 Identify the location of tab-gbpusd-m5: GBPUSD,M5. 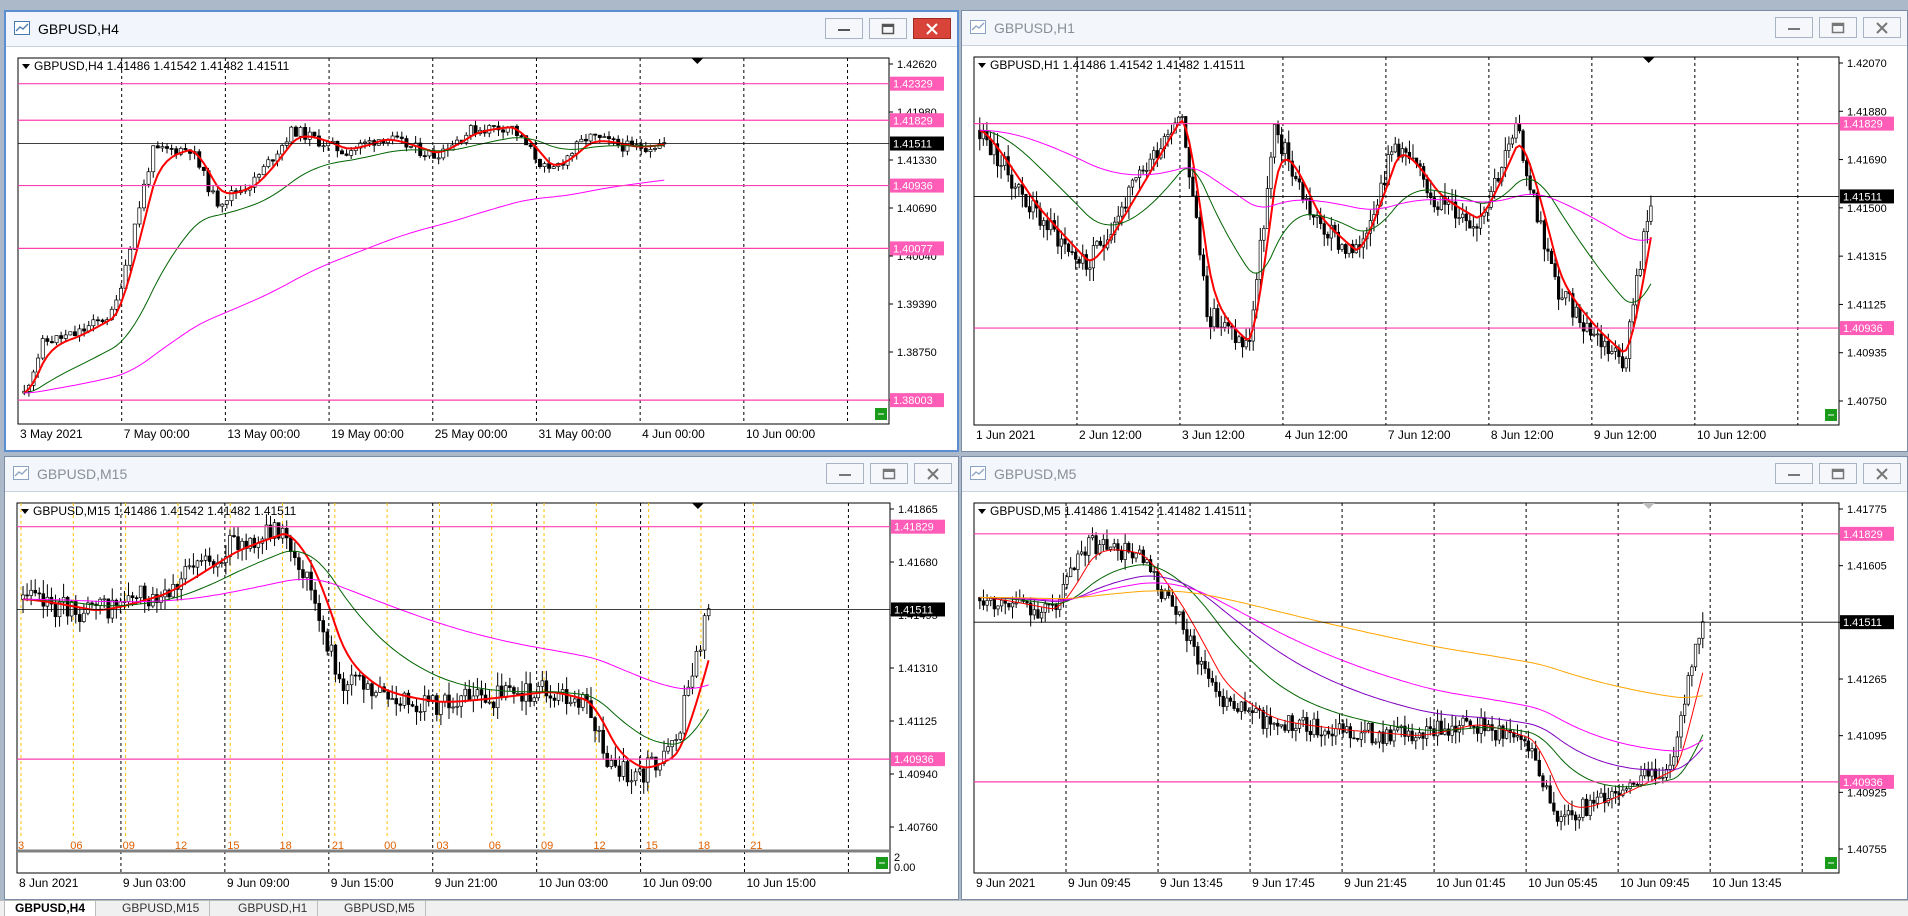
(380, 908).